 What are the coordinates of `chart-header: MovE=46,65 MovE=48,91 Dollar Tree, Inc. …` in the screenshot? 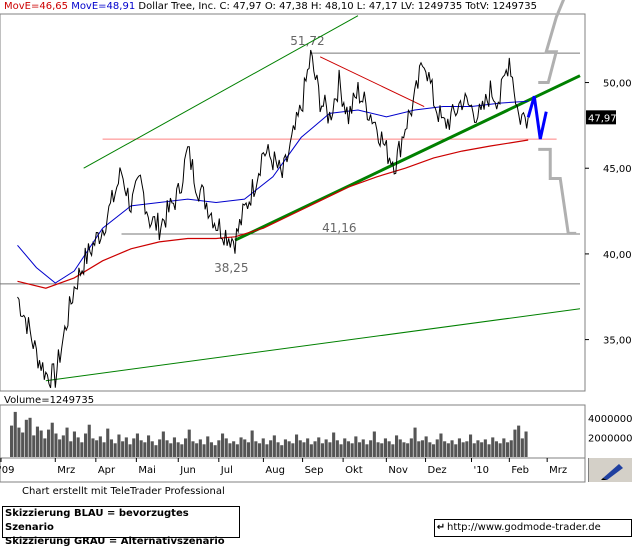 It's located at (270, 6).